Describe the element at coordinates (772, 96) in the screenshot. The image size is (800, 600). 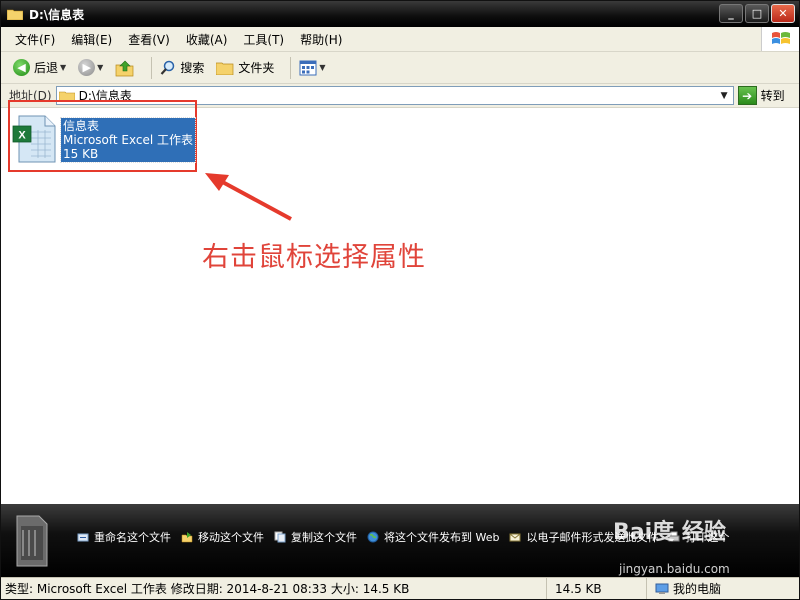
I see `go-label: 转到` at that location.